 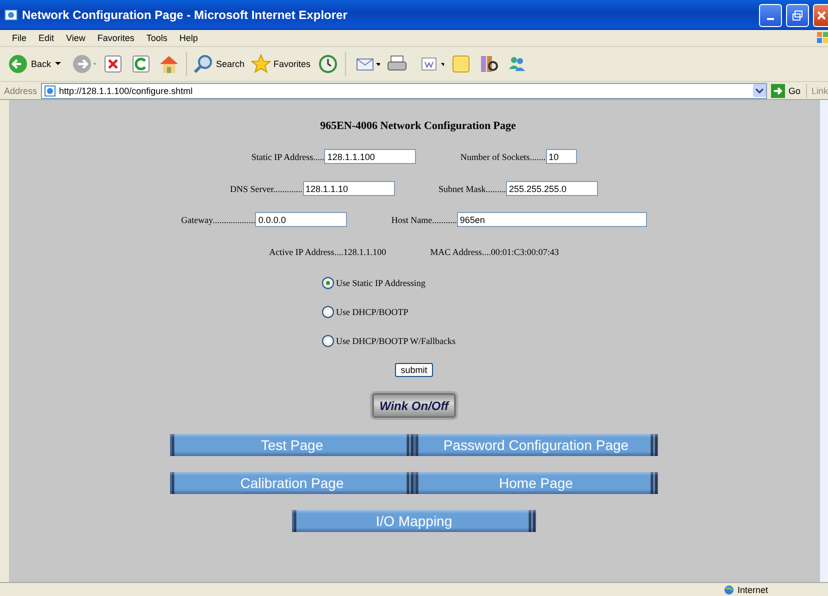 I want to click on info-text: Active IP Address....128.1.1.100, so click(x=327, y=252).